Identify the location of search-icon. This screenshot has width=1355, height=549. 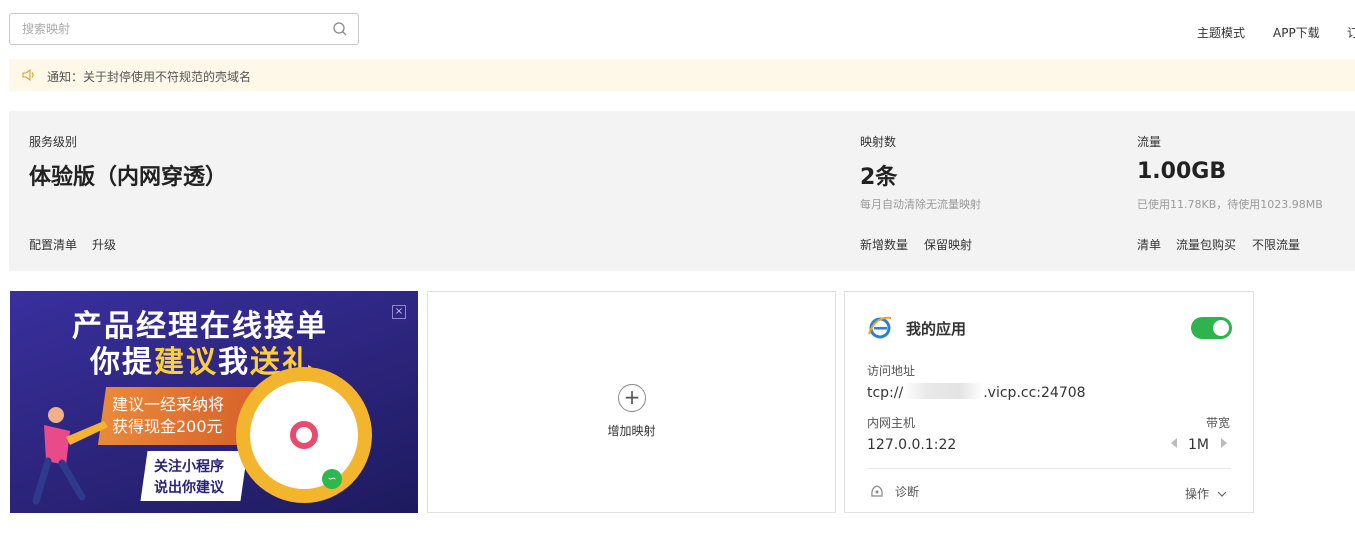
(340, 29).